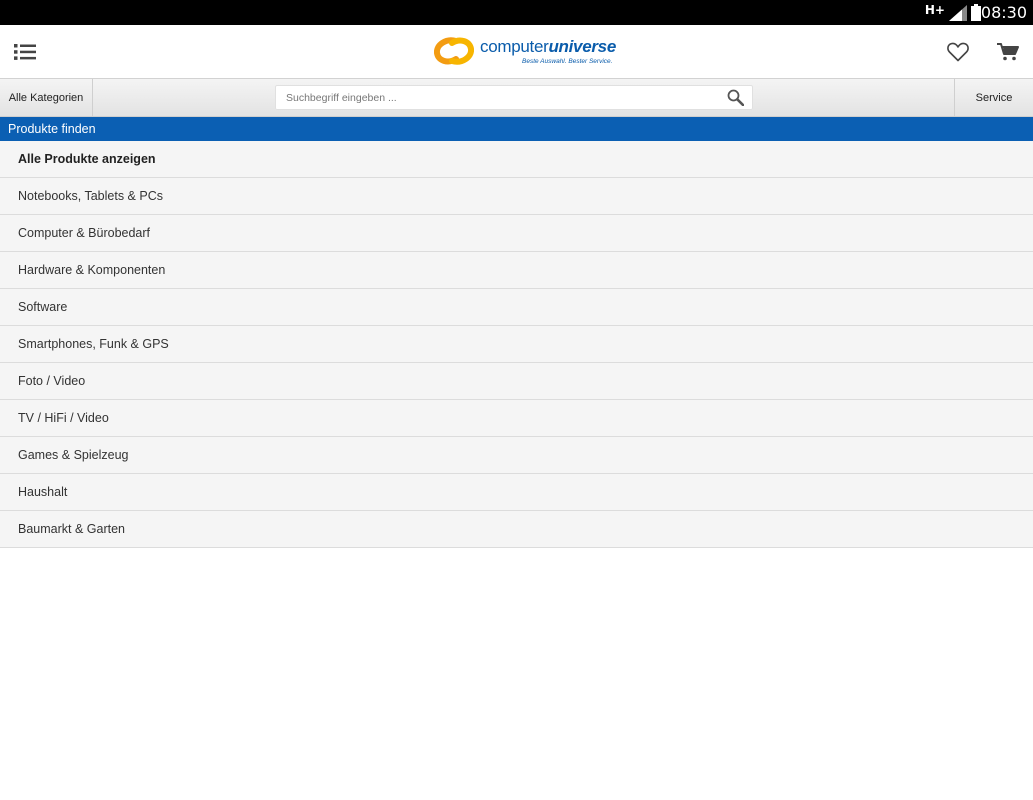 The image size is (1033, 800). I want to click on category-item-notebooks: Notebooks, Tablets & PCs, so click(516, 196).